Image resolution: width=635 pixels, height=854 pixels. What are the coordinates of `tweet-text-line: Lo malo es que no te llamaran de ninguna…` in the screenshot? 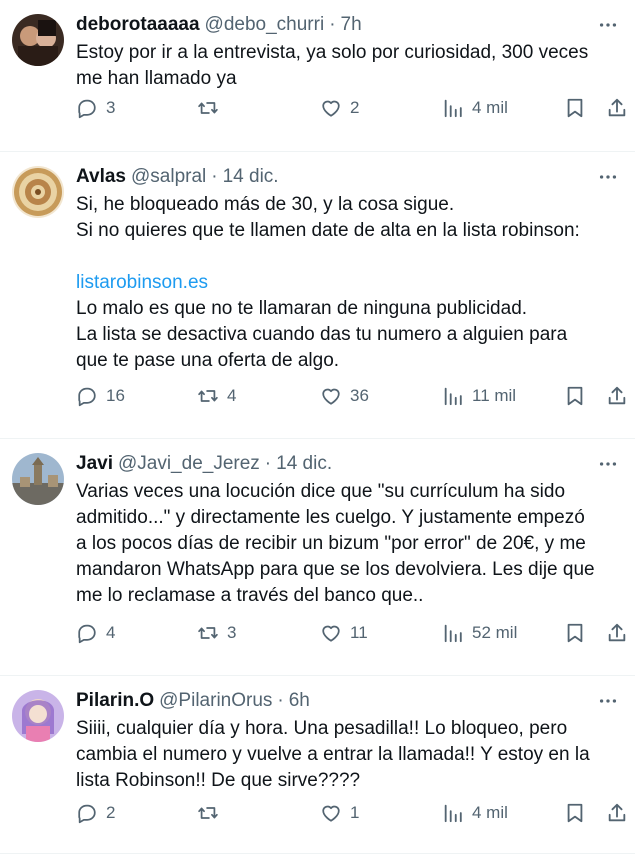 It's located at (302, 308).